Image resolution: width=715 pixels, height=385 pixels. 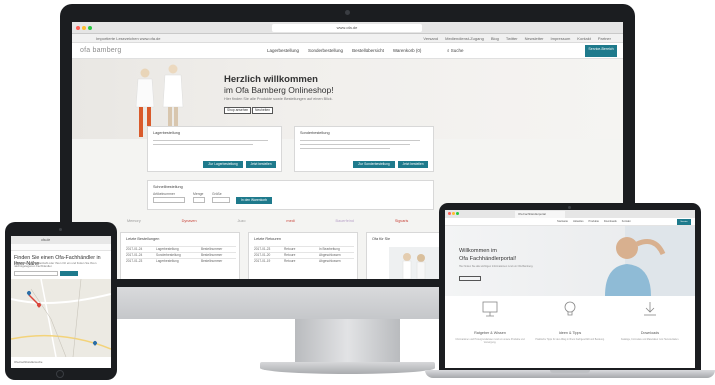 I want to click on quick-order-title: Schnellbestellung, so click(x=168, y=187).